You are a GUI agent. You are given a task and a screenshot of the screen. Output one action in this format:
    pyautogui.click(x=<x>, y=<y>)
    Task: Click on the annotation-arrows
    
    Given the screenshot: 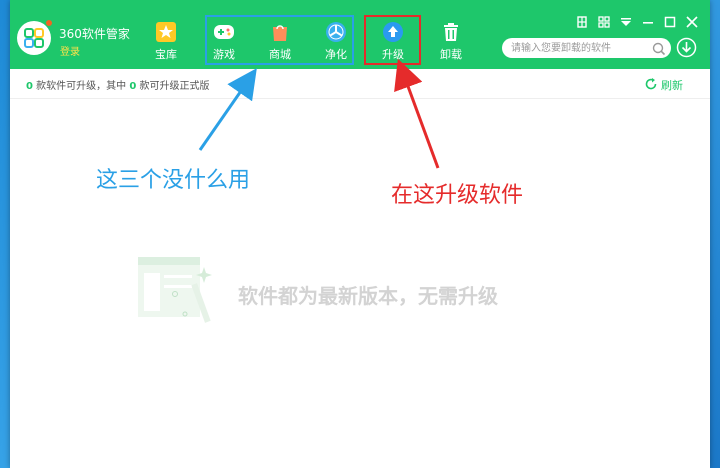 What is the action you would take?
    pyautogui.click(x=319, y=113)
    